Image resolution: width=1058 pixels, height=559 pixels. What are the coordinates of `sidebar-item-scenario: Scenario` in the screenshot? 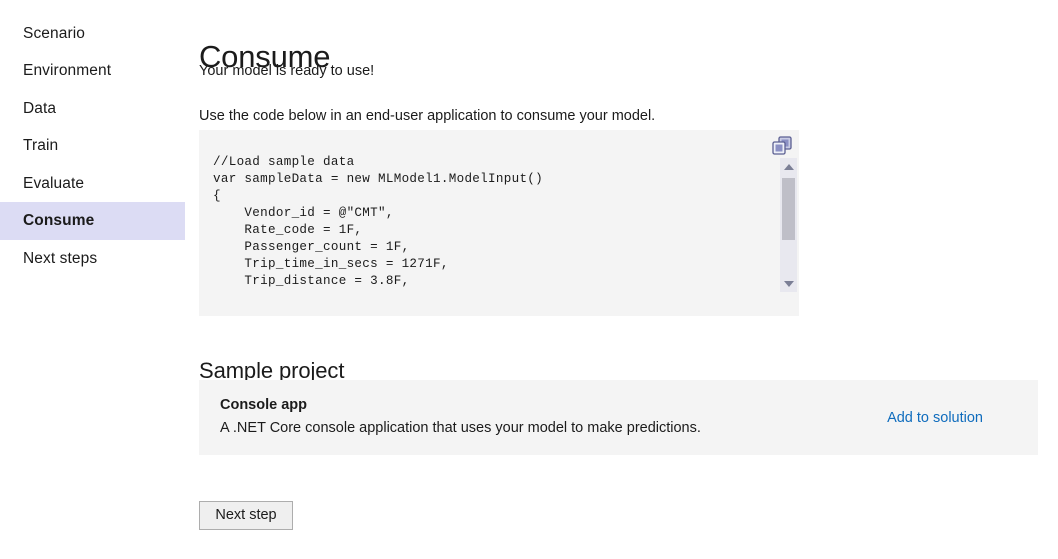 It's located at (92, 34).